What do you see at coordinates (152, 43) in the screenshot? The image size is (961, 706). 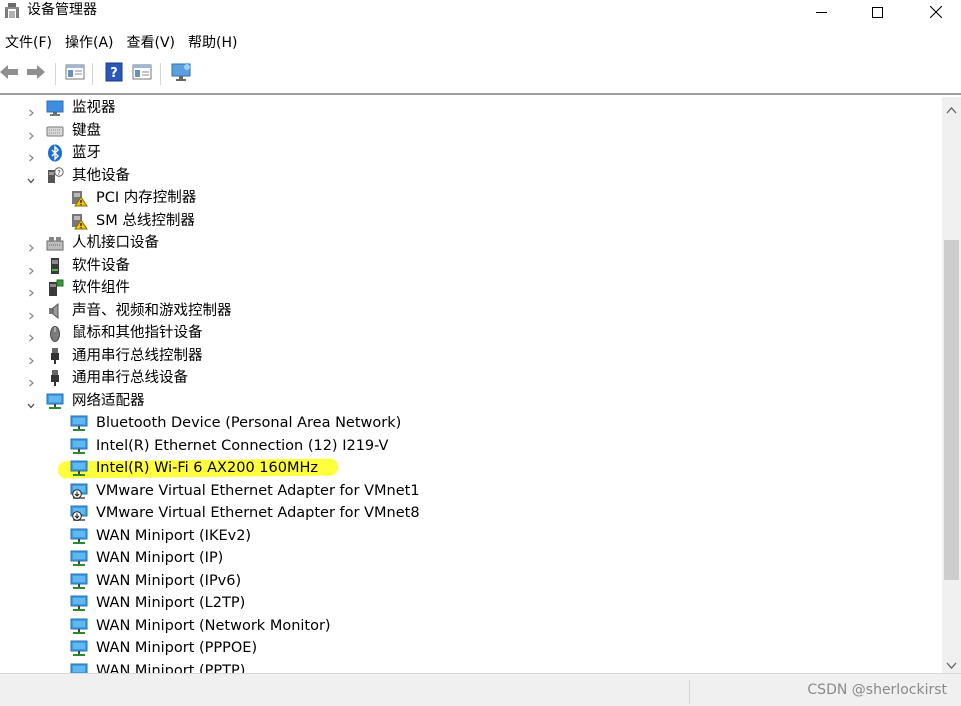 I see `menu-view: 查看(V)` at bounding box center [152, 43].